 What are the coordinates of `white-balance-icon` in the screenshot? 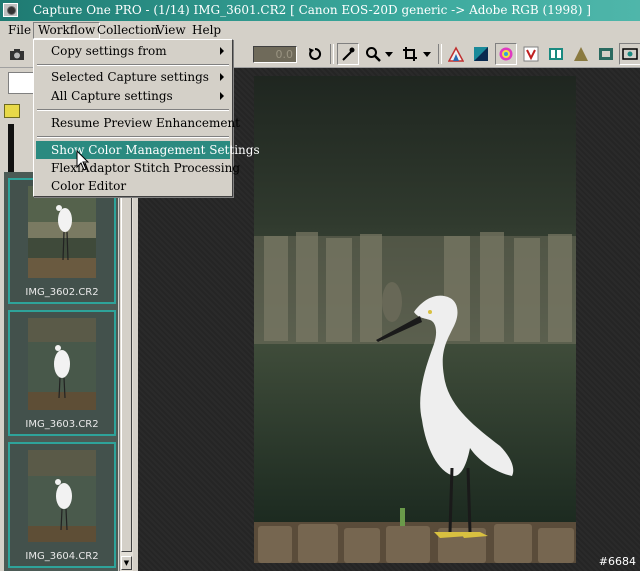 It's located at (531, 54).